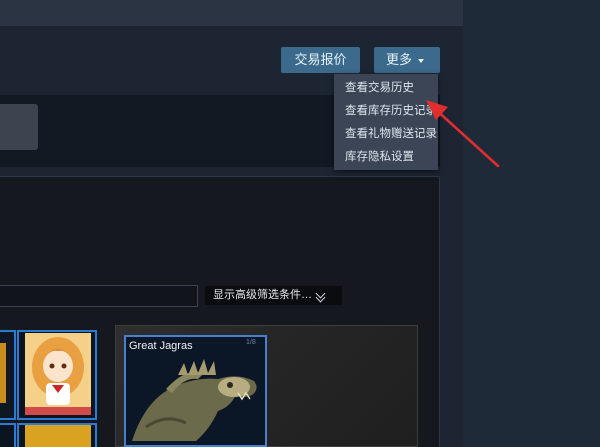 The height and width of the screenshot is (447, 600). Describe the element at coordinates (99, 296) in the screenshot. I see `inventory-search-input` at that location.